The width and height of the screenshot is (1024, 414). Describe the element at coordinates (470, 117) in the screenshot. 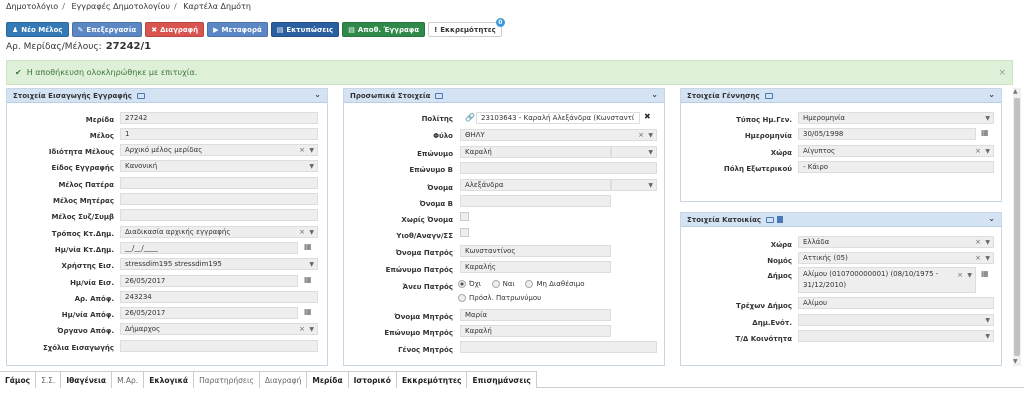

I see `link-icon: 🔗` at that location.